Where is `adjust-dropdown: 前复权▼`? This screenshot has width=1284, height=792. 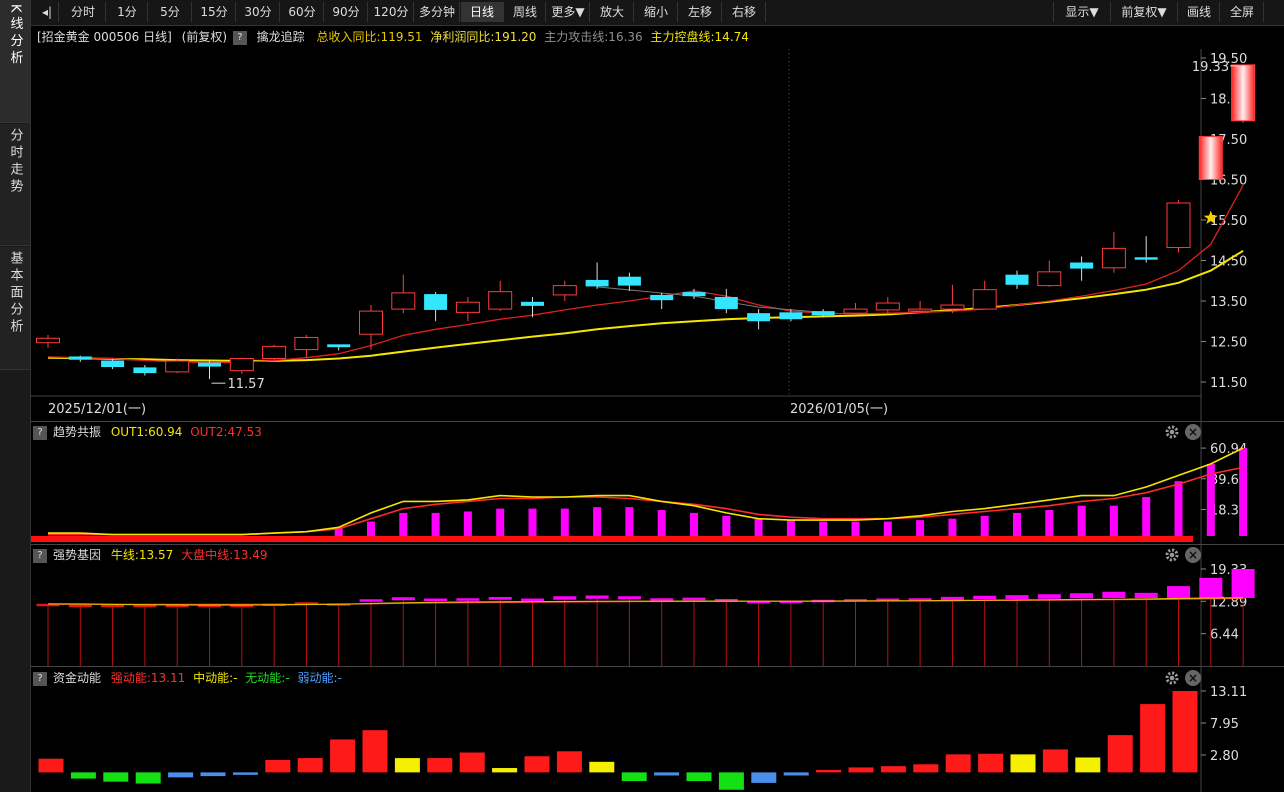
adjust-dropdown: 前复权▼ is located at coordinates (1144, 12).